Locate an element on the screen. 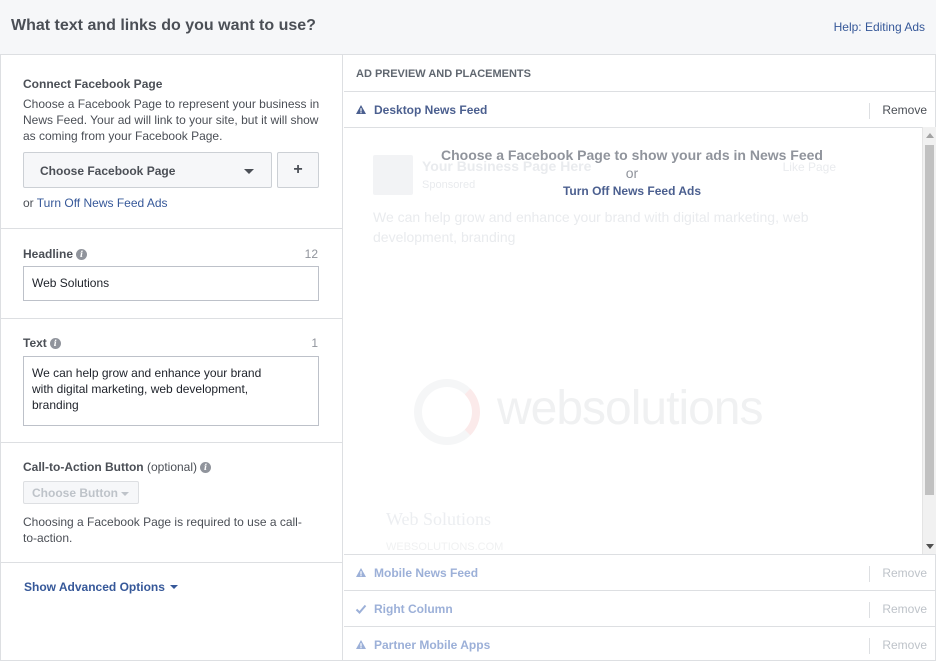 The height and width of the screenshot is (661, 936). placement-right-column: Right Column Remove is located at coordinates (640, 609).